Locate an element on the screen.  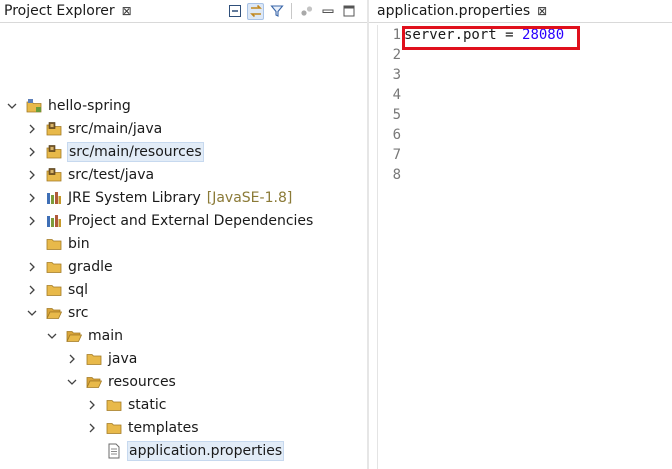
tree-item-label: src/test/java is located at coordinates (111, 174).